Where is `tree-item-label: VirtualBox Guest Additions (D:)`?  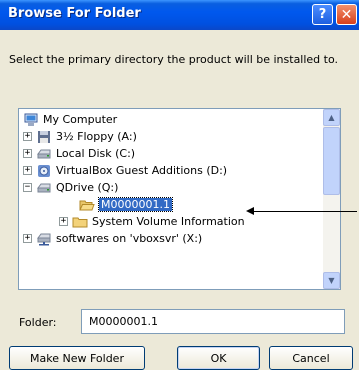
tree-item-label: VirtualBox Guest Additions (D:) is located at coordinates (142, 170).